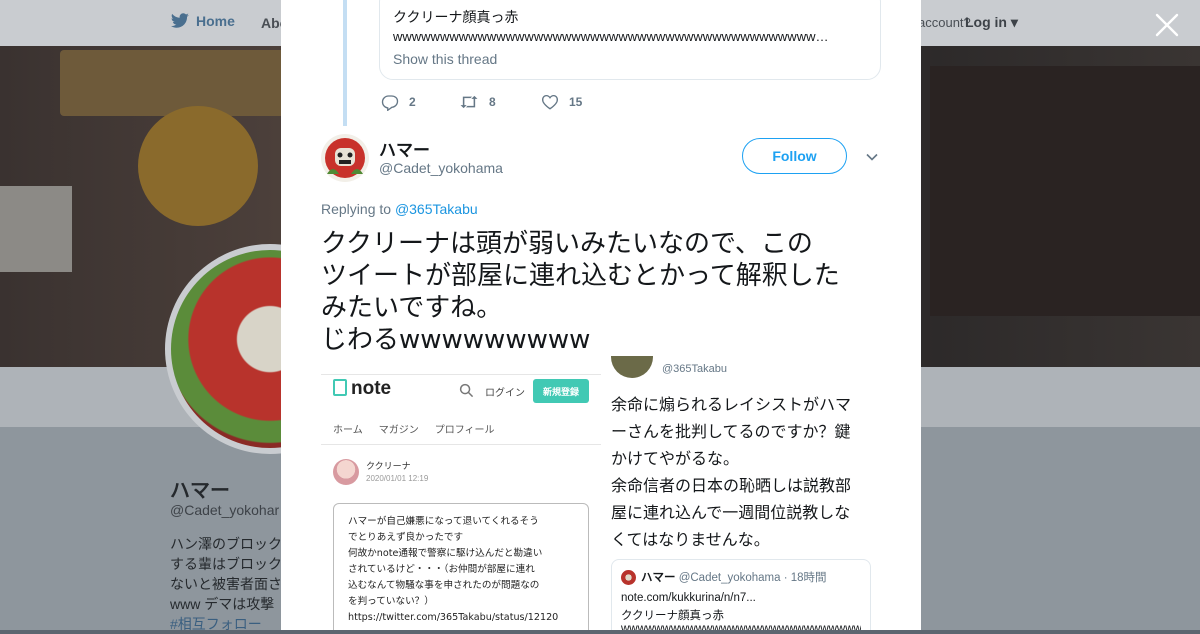 This screenshot has height=634, width=1200. Describe the element at coordinates (227, 624) in the screenshot. I see `bio-hashtag-link: #相互フォロー` at that location.